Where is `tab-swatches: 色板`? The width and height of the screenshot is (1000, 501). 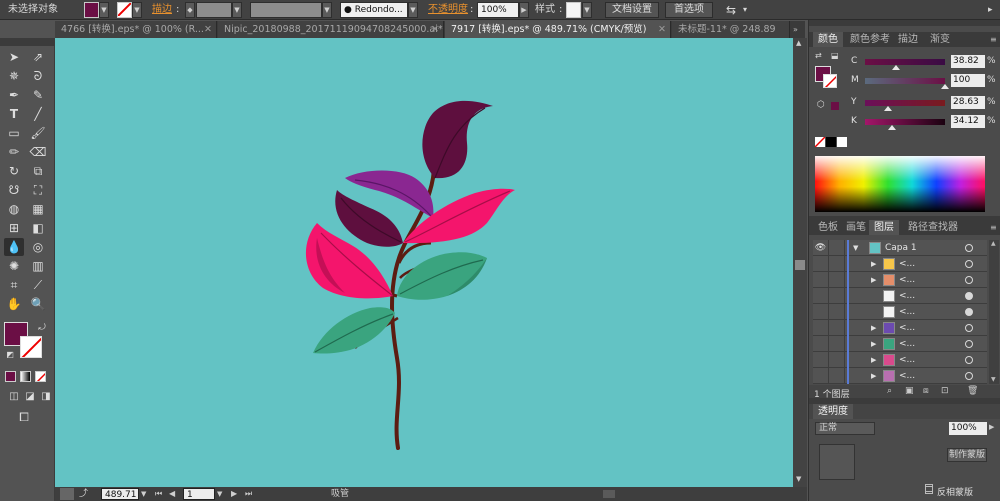
tab-swatches: 色板 is located at coordinates (828, 227).